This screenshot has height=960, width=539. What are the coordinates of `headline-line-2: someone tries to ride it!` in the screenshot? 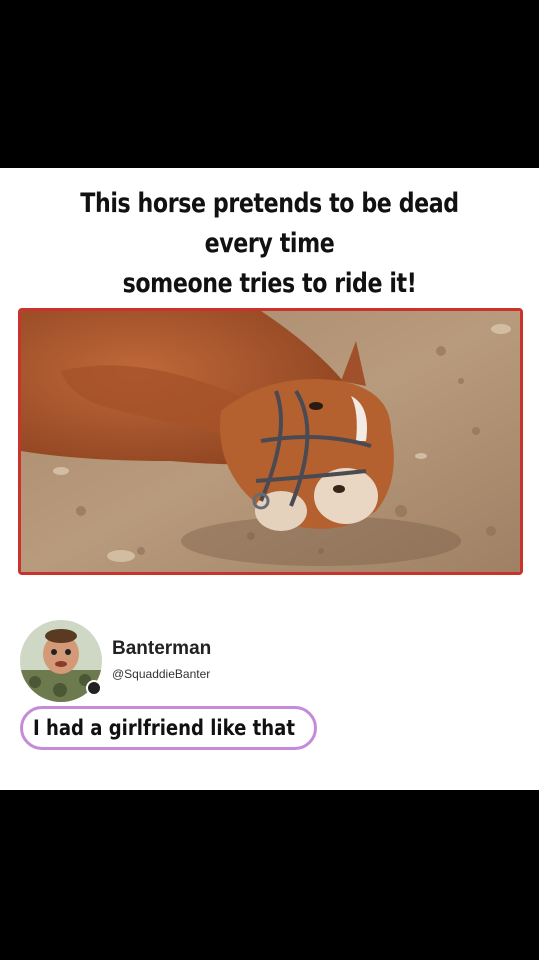 It's located at (269, 283).